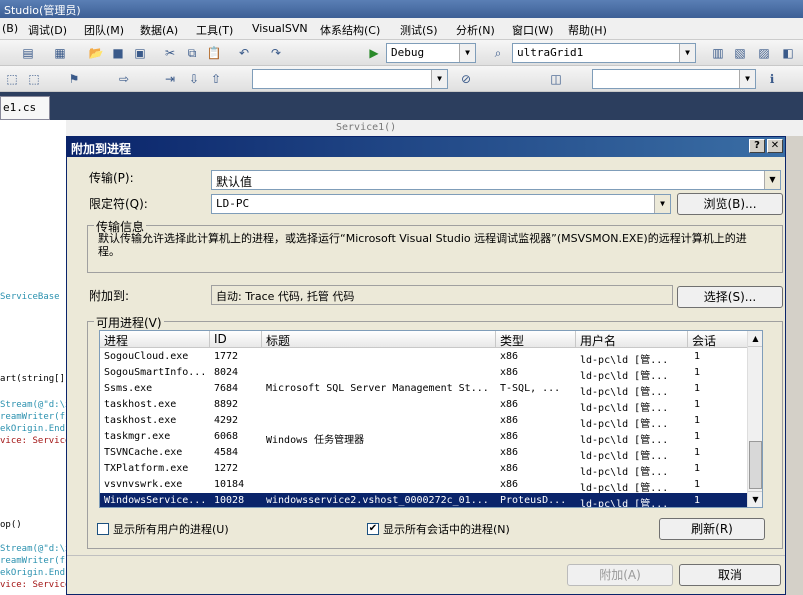 The height and width of the screenshot is (595, 803). Describe the element at coordinates (755, 339) in the screenshot. I see `scroll-up-arrow-icon: ▲` at that location.